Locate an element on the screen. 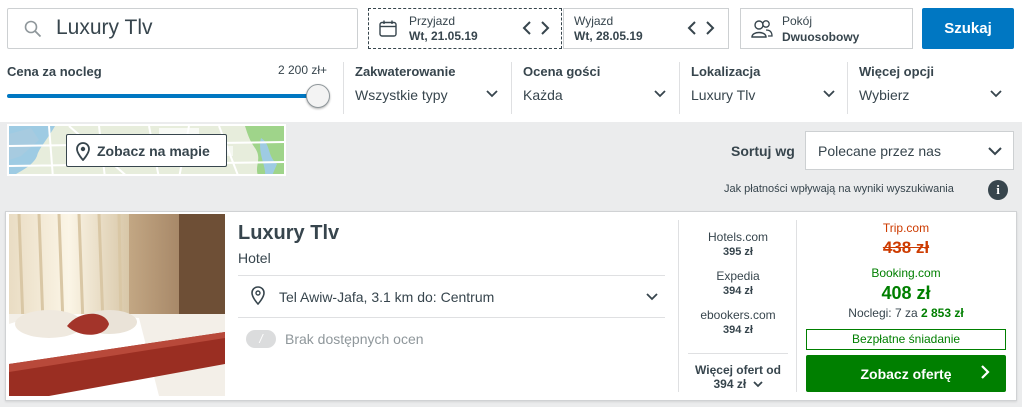 The height and width of the screenshot is (407, 1022). hotel-type: Hotel is located at coordinates (254, 258).